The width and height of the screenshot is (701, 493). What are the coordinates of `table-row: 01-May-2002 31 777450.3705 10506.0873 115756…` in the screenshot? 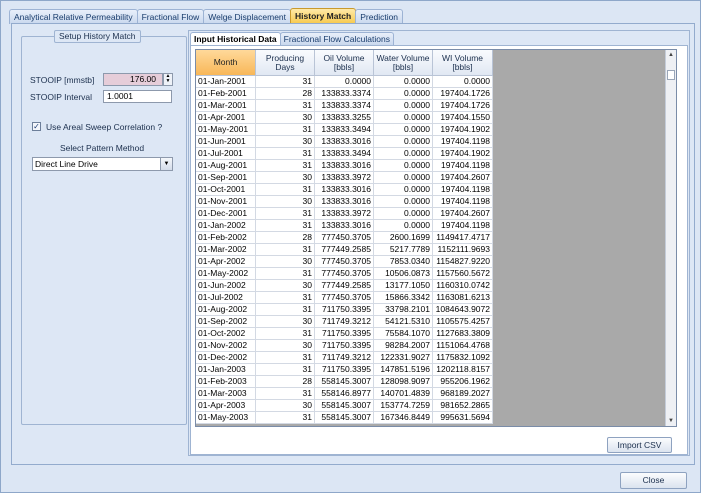 It's located at (344, 274).